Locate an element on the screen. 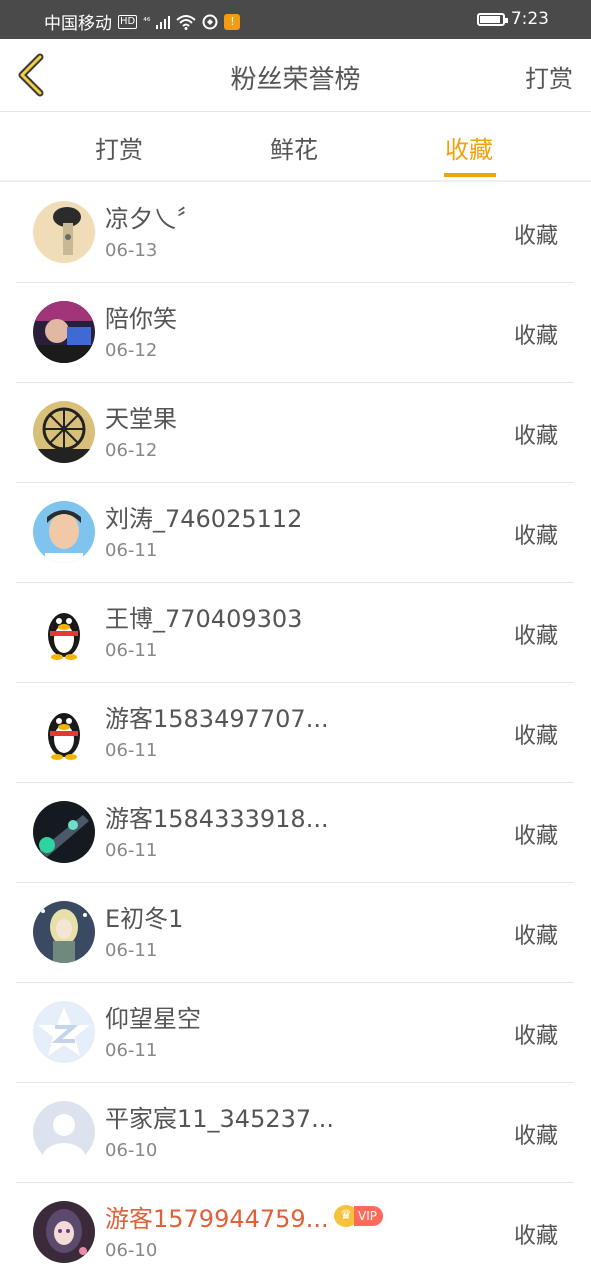  nav-bar: 粉丝荣誉榜 打赏 is located at coordinates (295, 75).